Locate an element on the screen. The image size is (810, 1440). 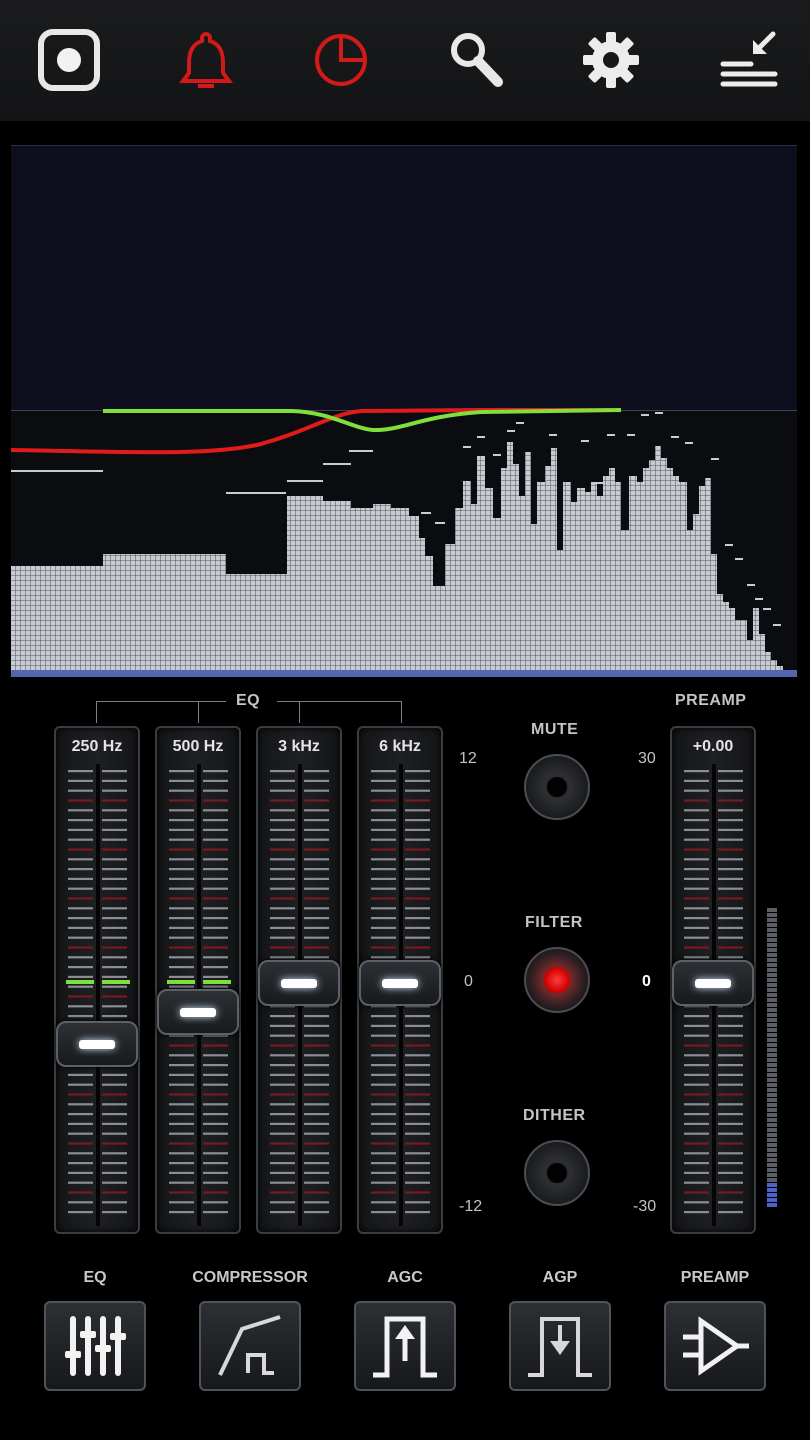
eq-band-label: 3 kHz is located at coordinates (299, 746).